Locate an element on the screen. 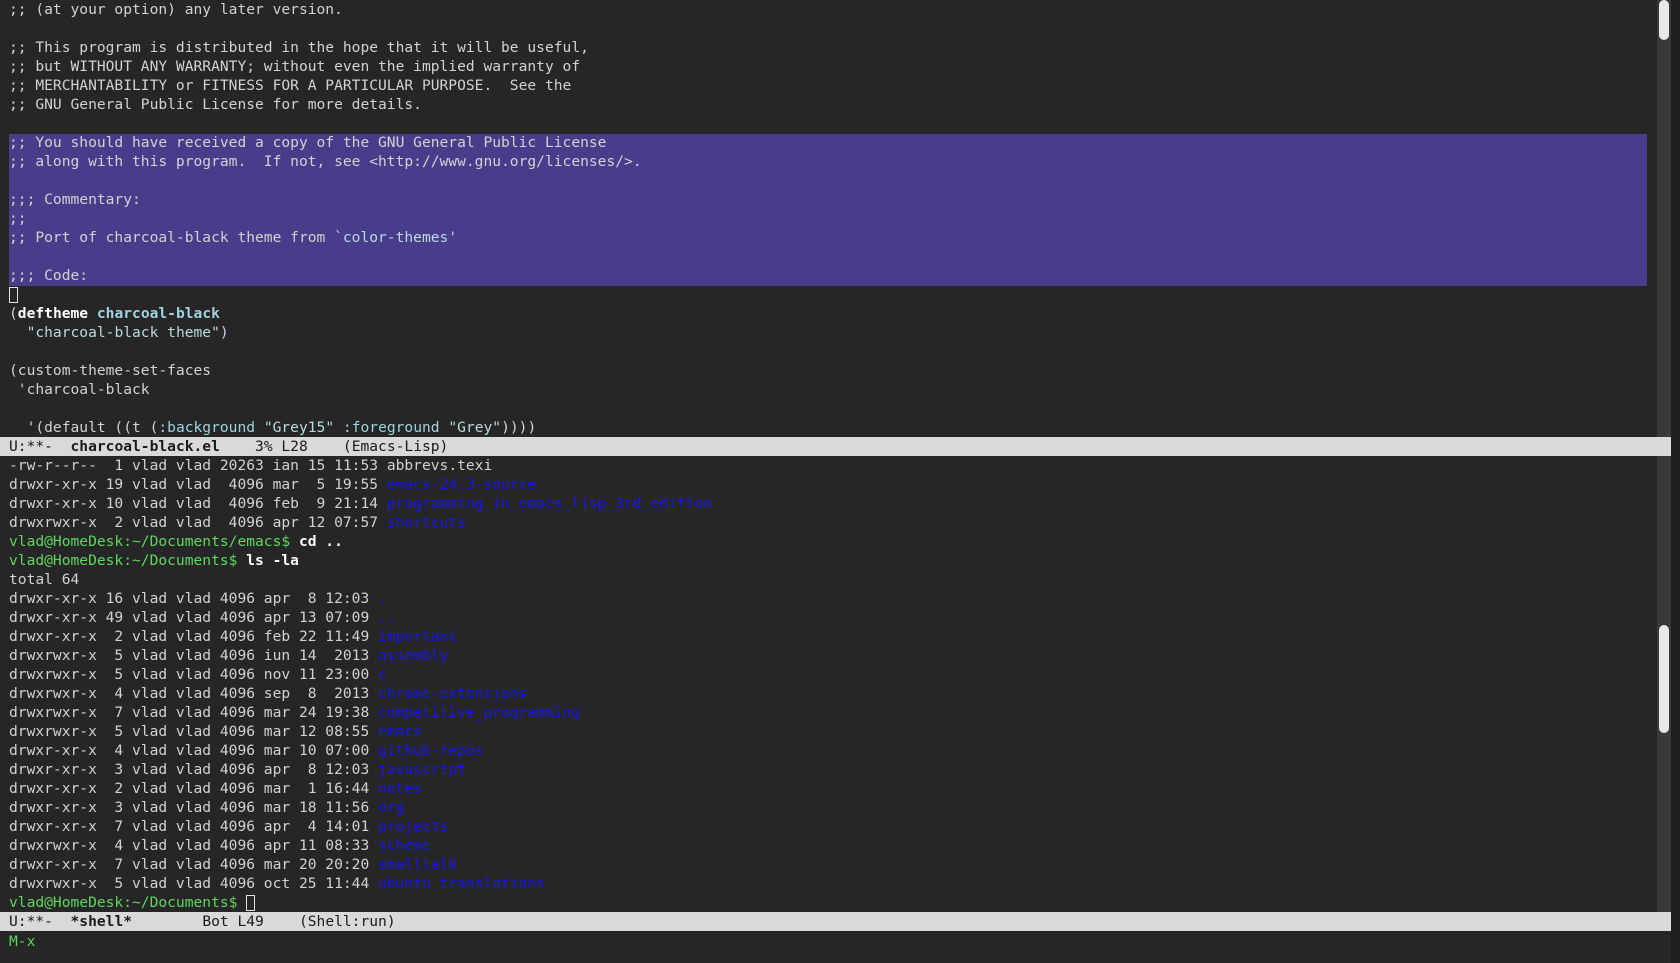 The width and height of the screenshot is (1680, 963). directory-name: emacs is located at coordinates (400, 731).